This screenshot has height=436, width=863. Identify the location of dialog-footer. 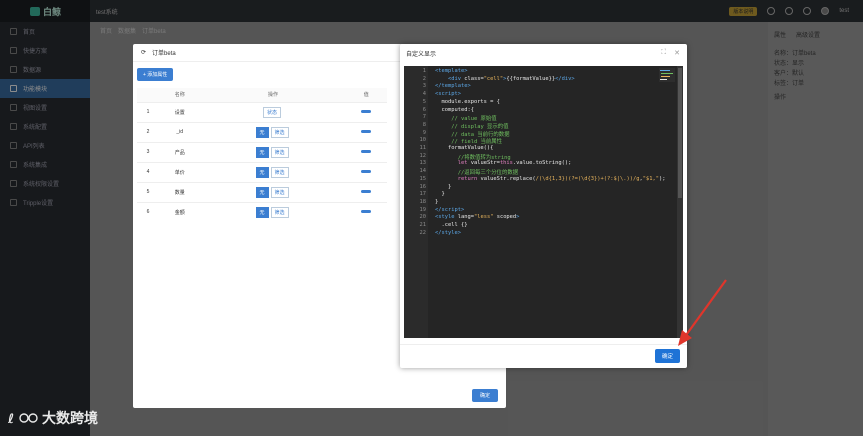
(543, 356).